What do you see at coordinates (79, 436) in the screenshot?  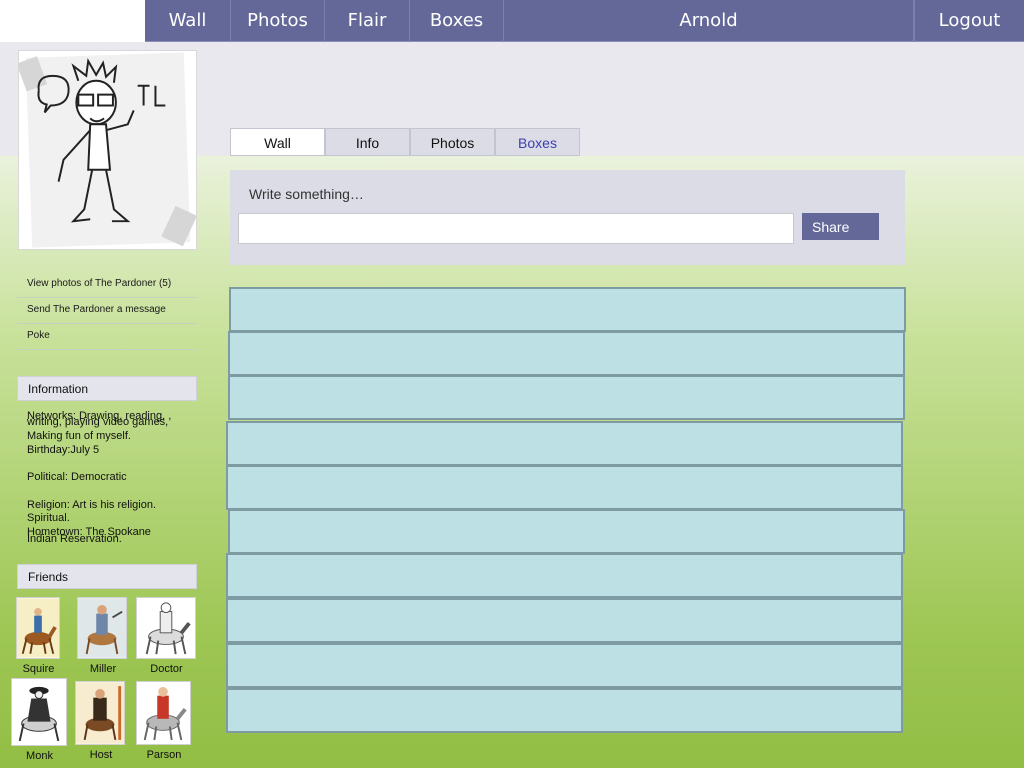 I see `info-networks-3: Making fun of myself.` at bounding box center [79, 436].